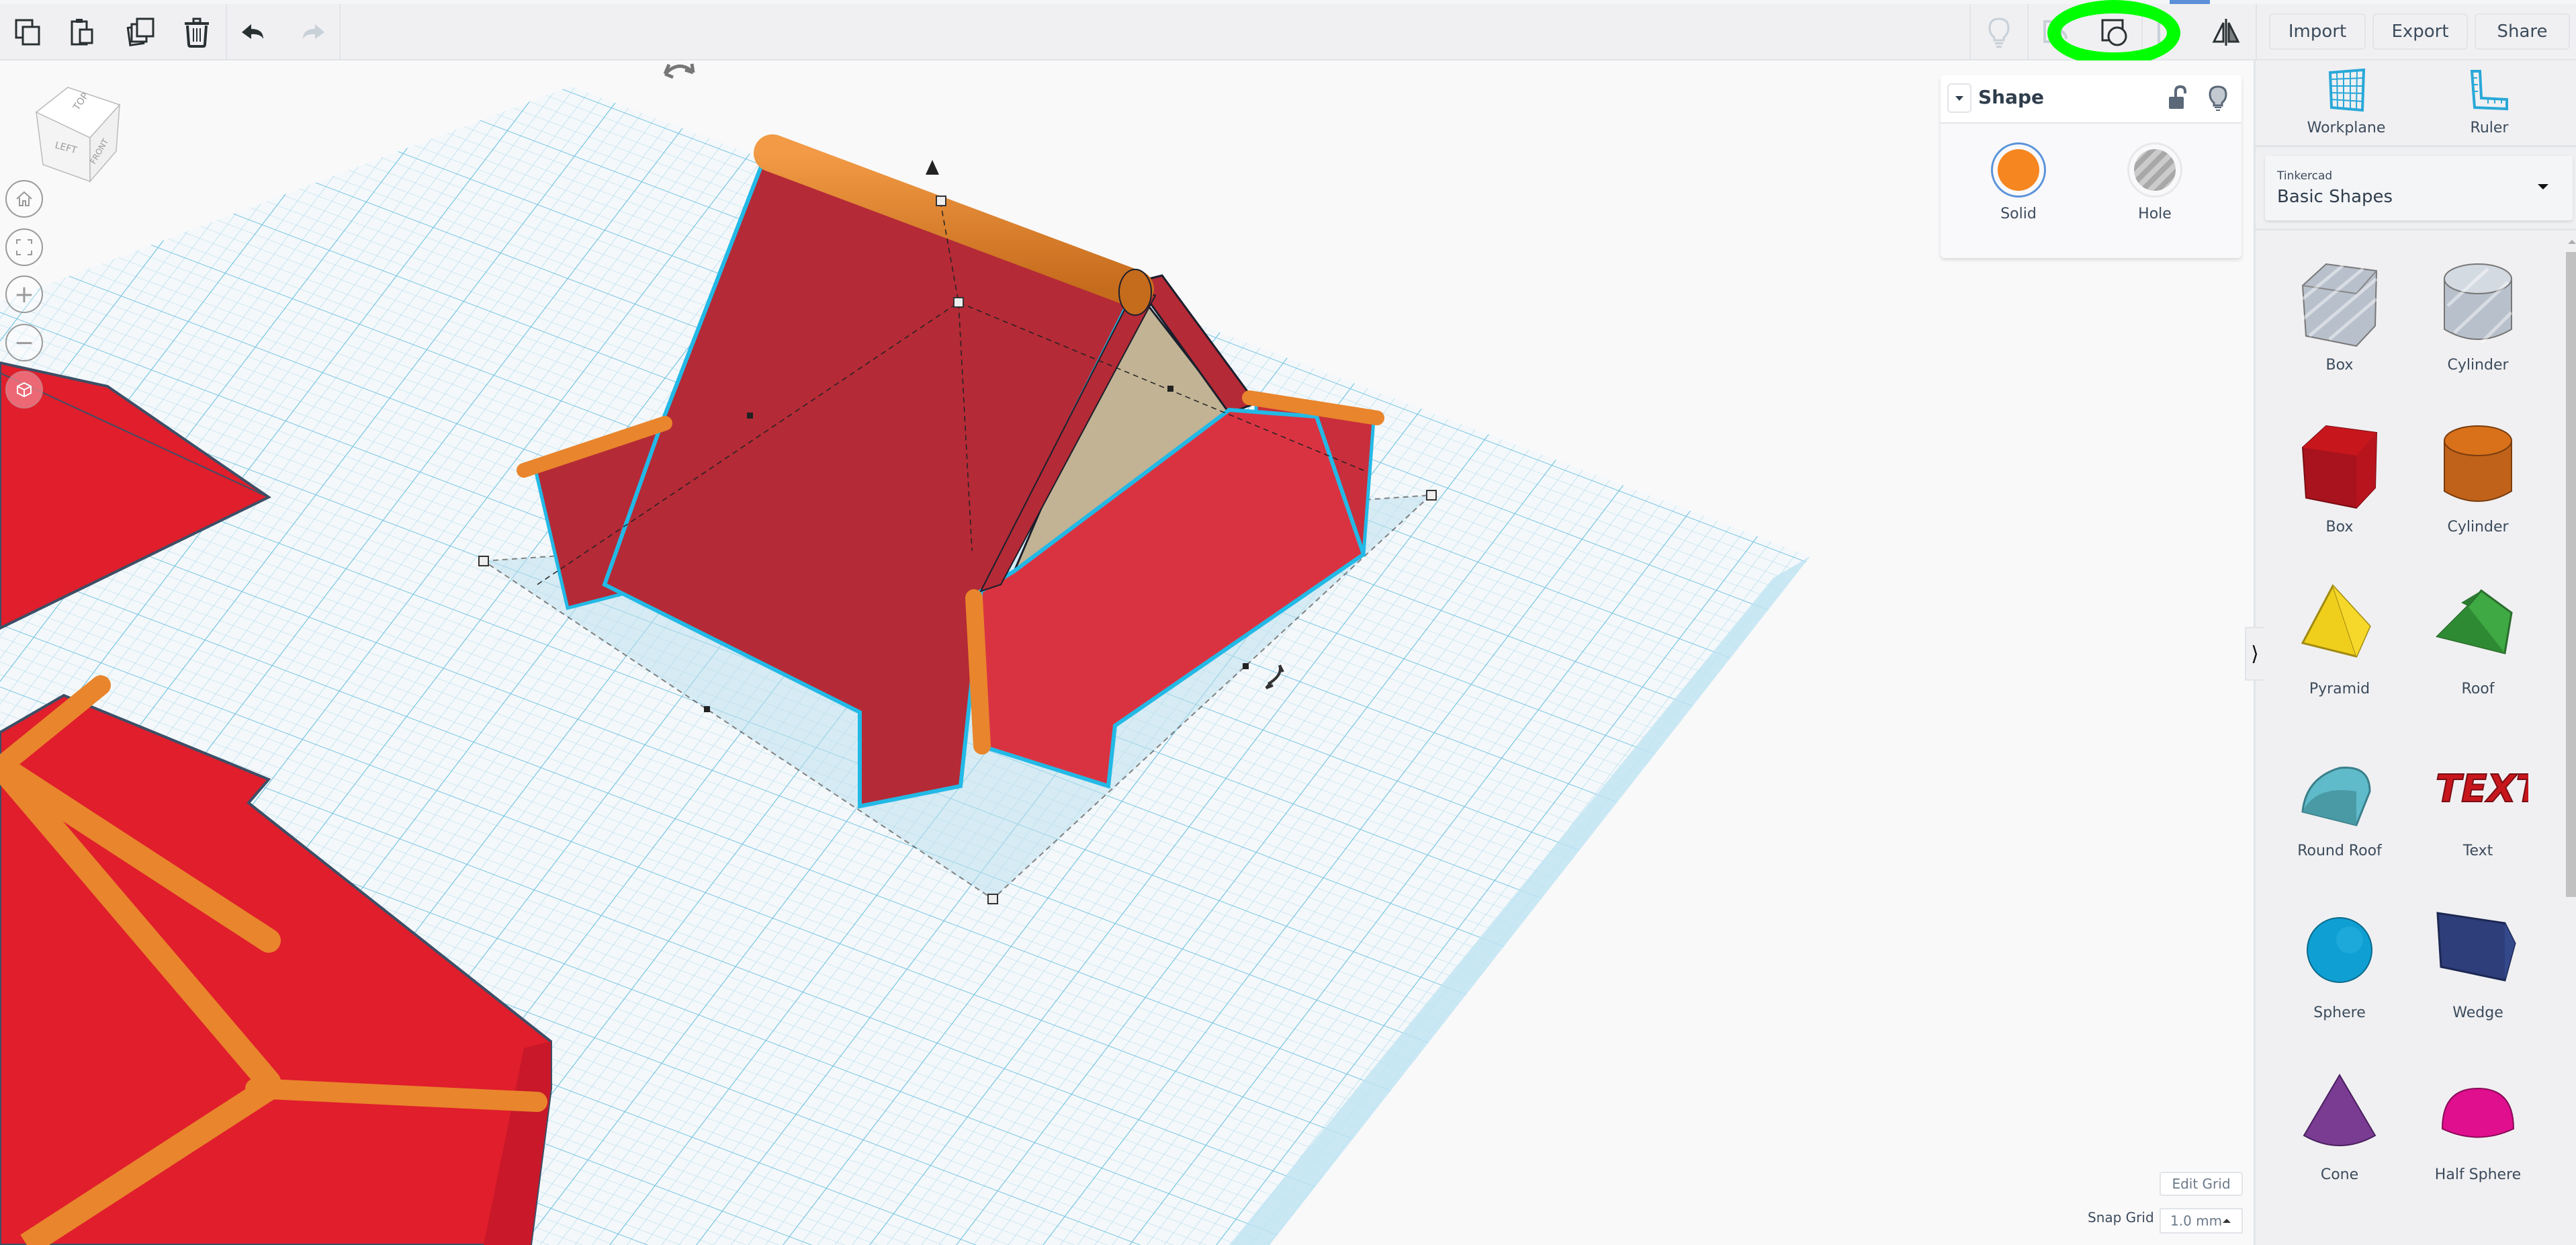 The width and height of the screenshot is (2576, 1245). I want to click on import-button: Import, so click(2317, 31).